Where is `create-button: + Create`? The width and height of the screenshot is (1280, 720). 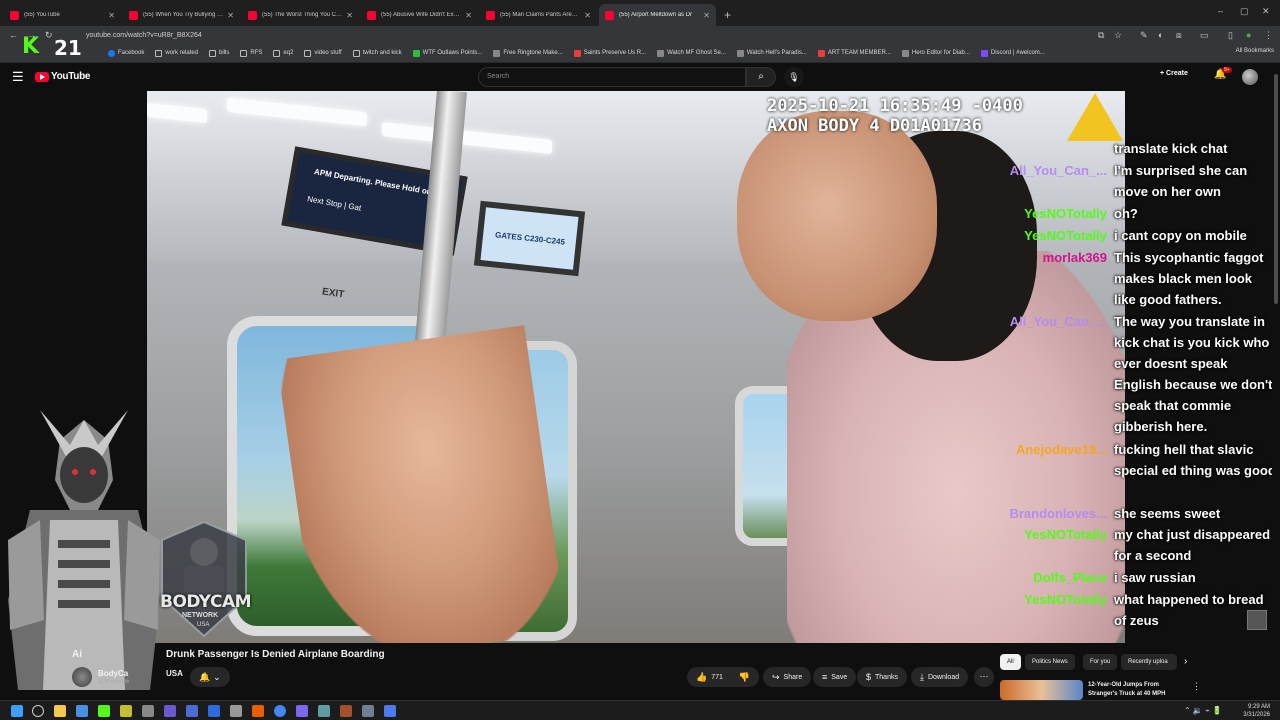
create-button: + Create is located at coordinates (1174, 73).